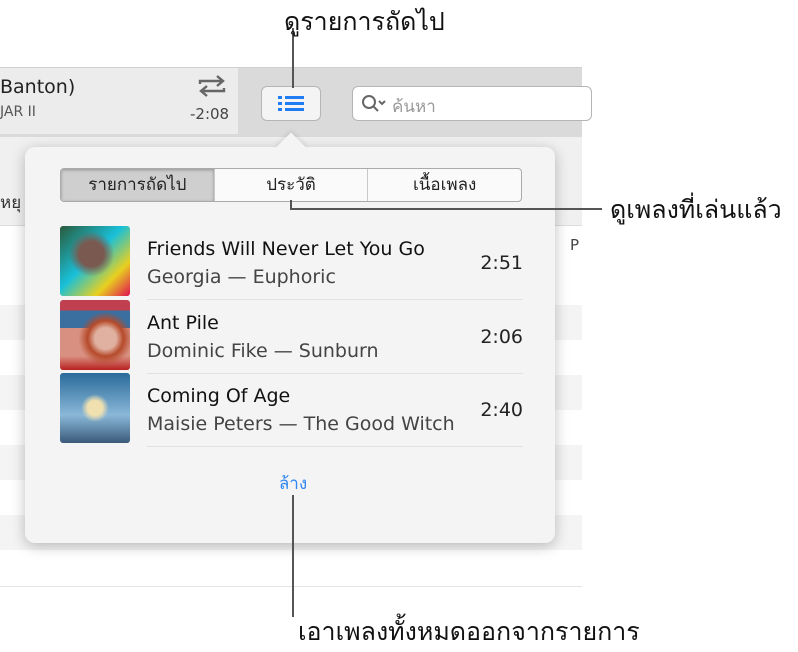  Describe the element at coordinates (469, 631) in the screenshot. I see `callout-clear: เอาเพลงทั้งหมดออกจากรายการ` at that location.